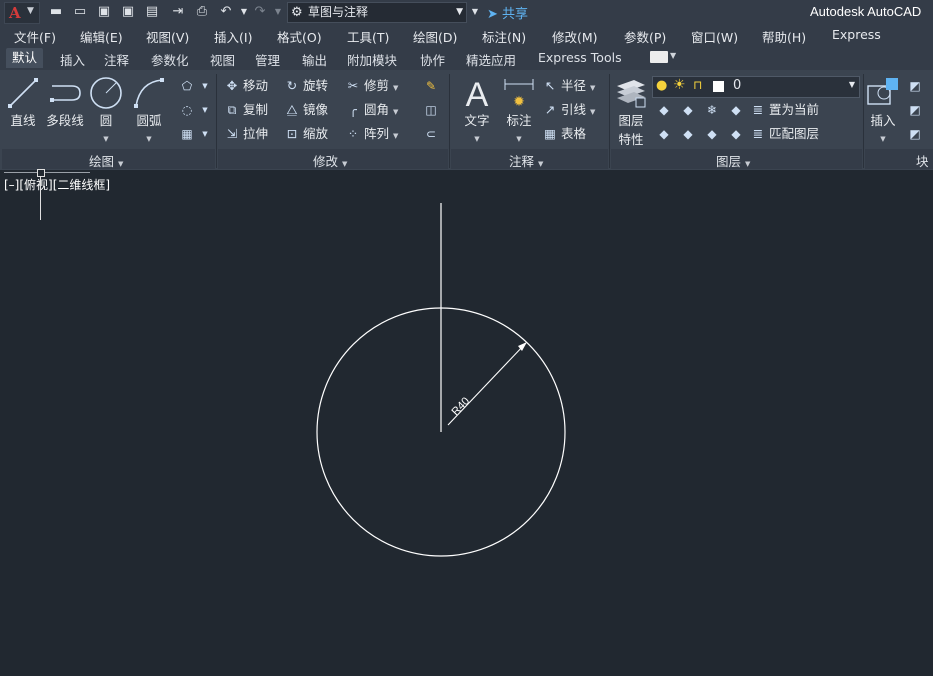 This screenshot has height=676, width=933. I want to click on drawing-canvas: R40, so click(441, 380).